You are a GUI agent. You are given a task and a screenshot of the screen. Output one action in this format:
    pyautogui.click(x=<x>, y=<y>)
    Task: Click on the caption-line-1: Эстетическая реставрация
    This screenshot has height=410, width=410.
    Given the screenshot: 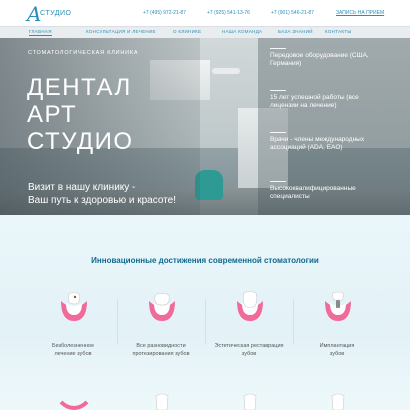 What is the action you would take?
    pyautogui.click(x=249, y=346)
    